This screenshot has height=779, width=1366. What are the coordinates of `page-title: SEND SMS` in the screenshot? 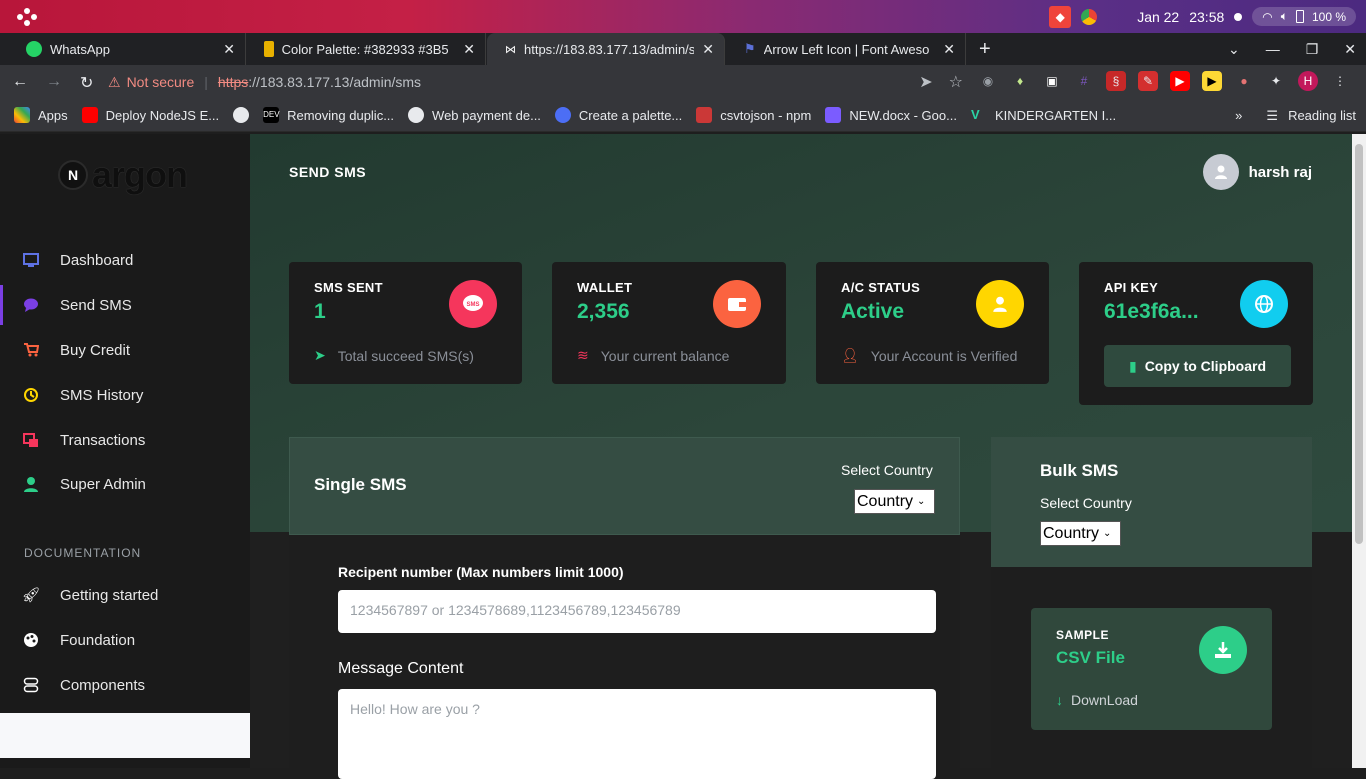 It's located at (328, 172).